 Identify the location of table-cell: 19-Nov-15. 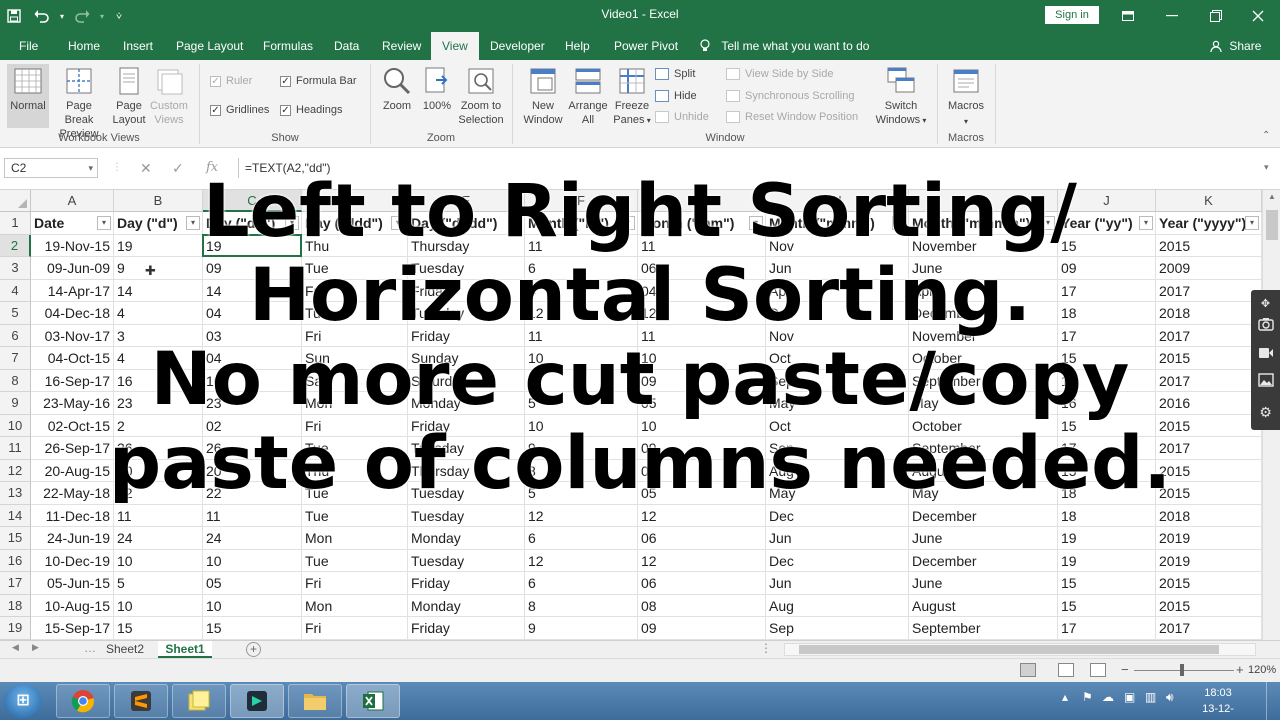
(72, 245).